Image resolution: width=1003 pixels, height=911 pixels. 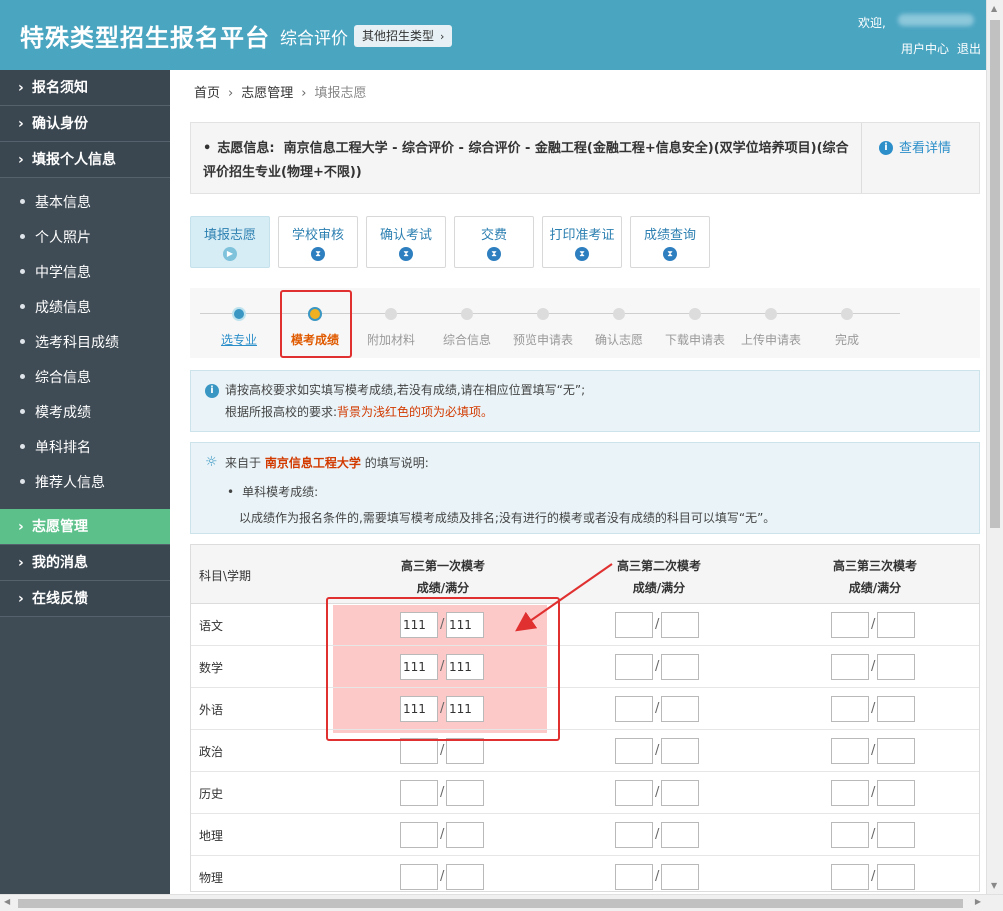 What do you see at coordinates (501, 35) in the screenshot?
I see `top-header: 特殊类型招生报名平台 综合评价 其他招生类型 › 欢迎, 用户中心 退出` at bounding box center [501, 35].